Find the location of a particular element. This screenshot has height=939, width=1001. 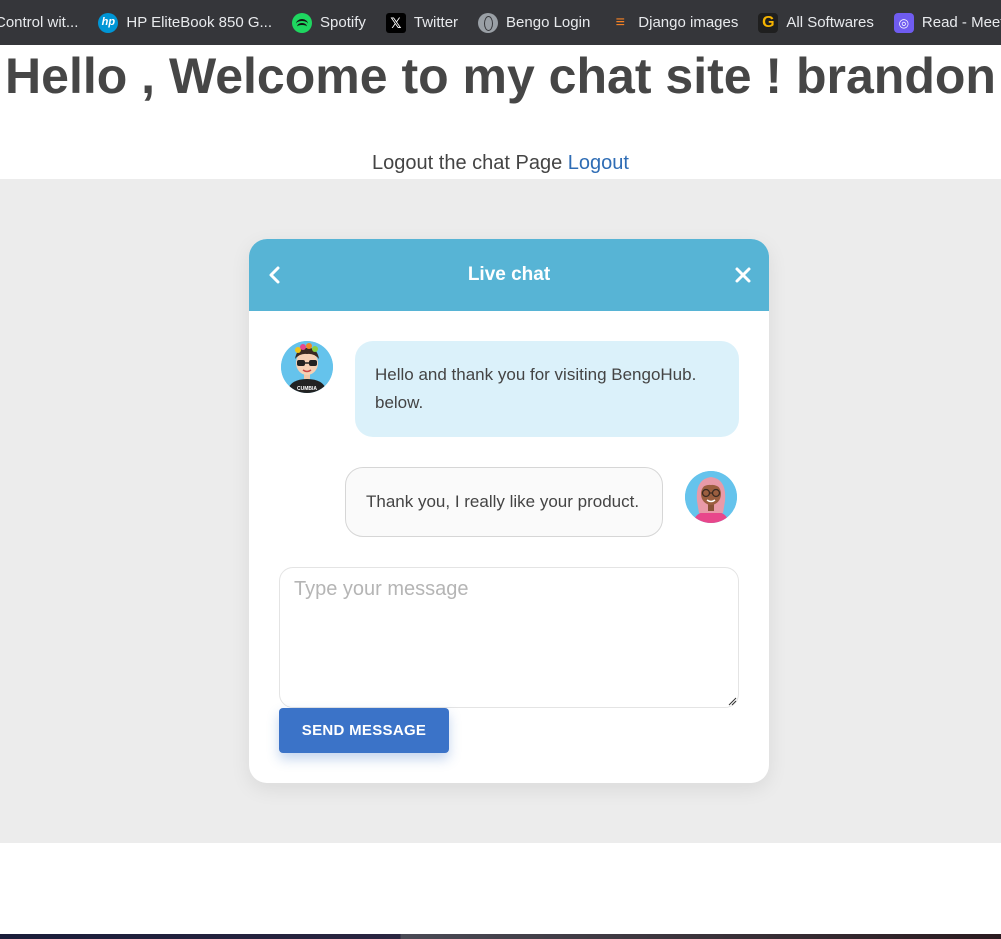

bookmark-label: Read - Meeting is located at coordinates (961, 22).